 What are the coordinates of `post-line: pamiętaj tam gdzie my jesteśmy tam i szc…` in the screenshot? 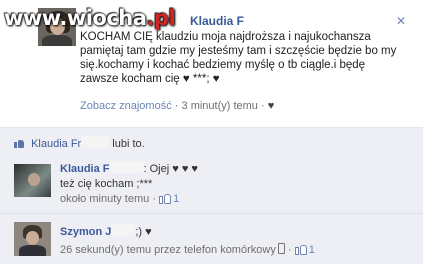 It's located at (238, 51).